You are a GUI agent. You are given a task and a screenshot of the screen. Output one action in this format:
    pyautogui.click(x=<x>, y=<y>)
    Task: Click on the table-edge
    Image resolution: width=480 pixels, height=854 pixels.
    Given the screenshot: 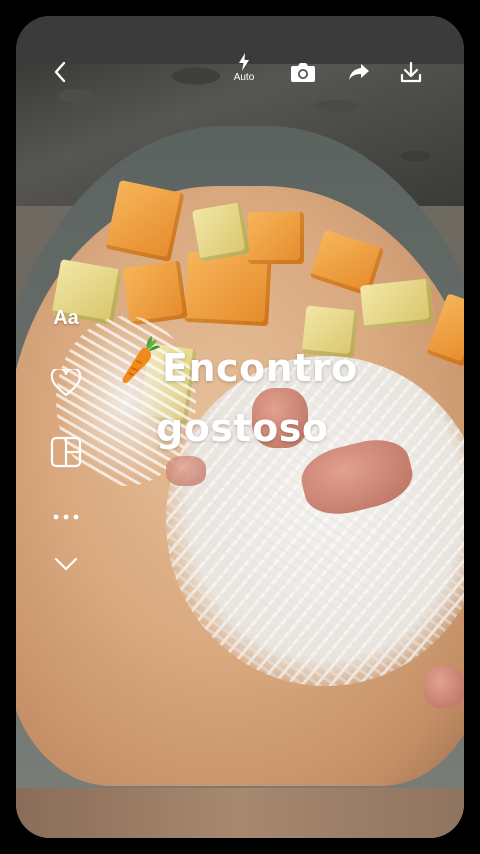 What is the action you would take?
    pyautogui.click(x=240, y=813)
    